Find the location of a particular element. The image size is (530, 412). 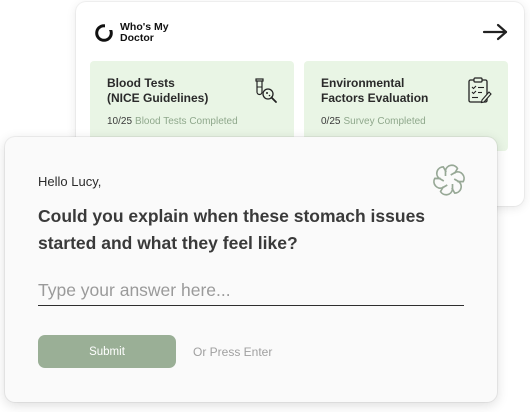

openai-logo-icon is located at coordinates (449, 180).